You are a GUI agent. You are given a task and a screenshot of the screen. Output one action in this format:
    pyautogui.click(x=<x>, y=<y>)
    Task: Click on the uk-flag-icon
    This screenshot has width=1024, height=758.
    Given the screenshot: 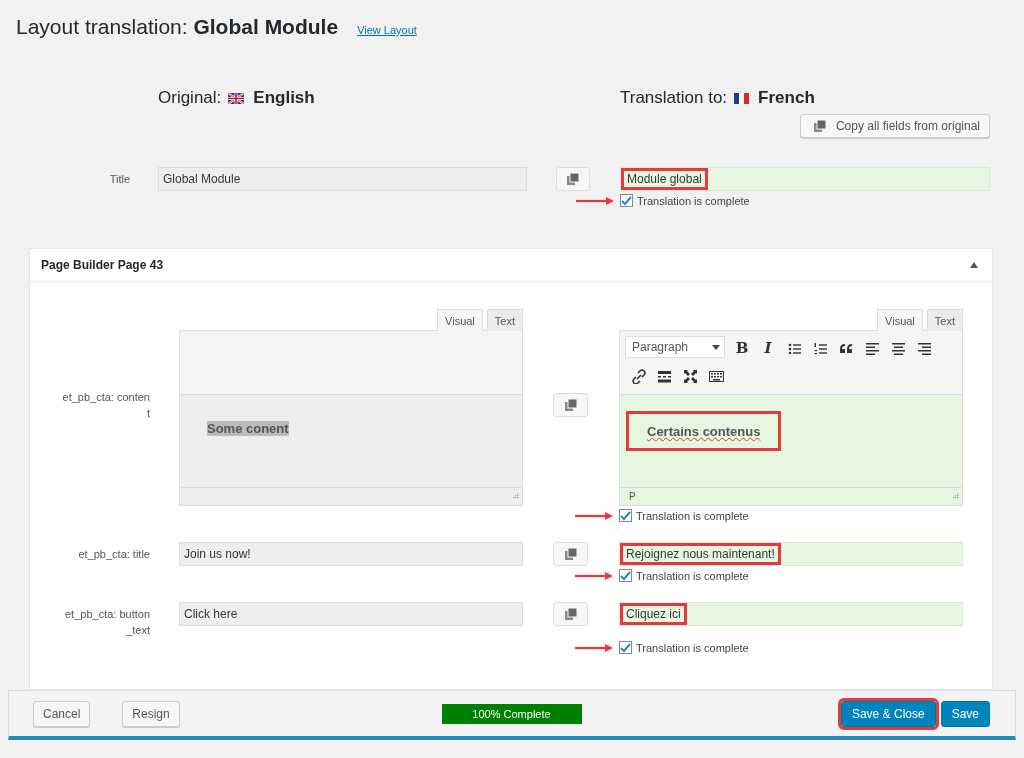 What is the action you would take?
    pyautogui.click(x=236, y=98)
    